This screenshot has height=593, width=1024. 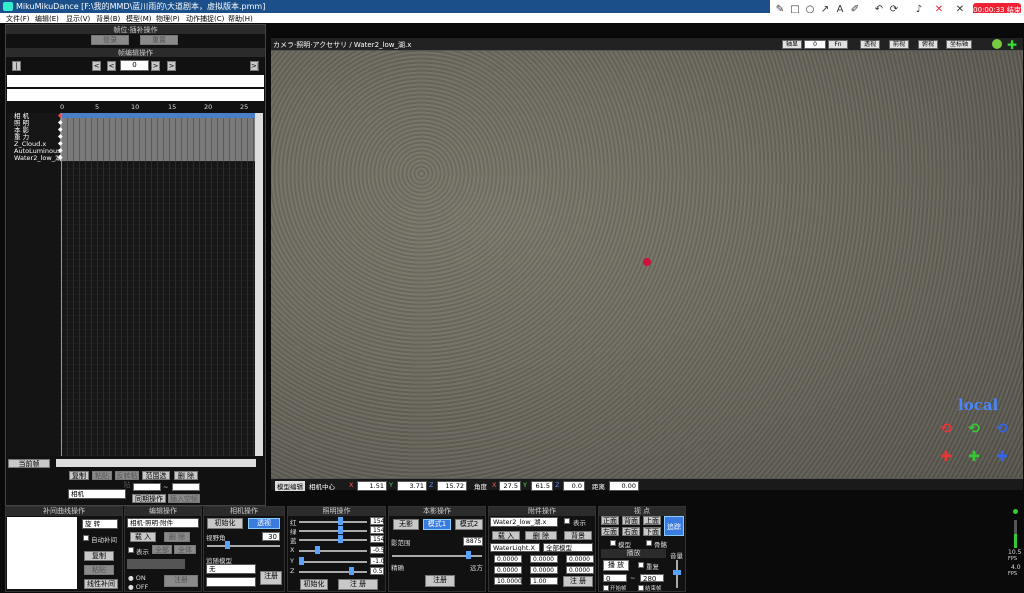 What do you see at coordinates (377, 571) in the screenshot?
I see `light-z-value: 0.5` at bounding box center [377, 571].